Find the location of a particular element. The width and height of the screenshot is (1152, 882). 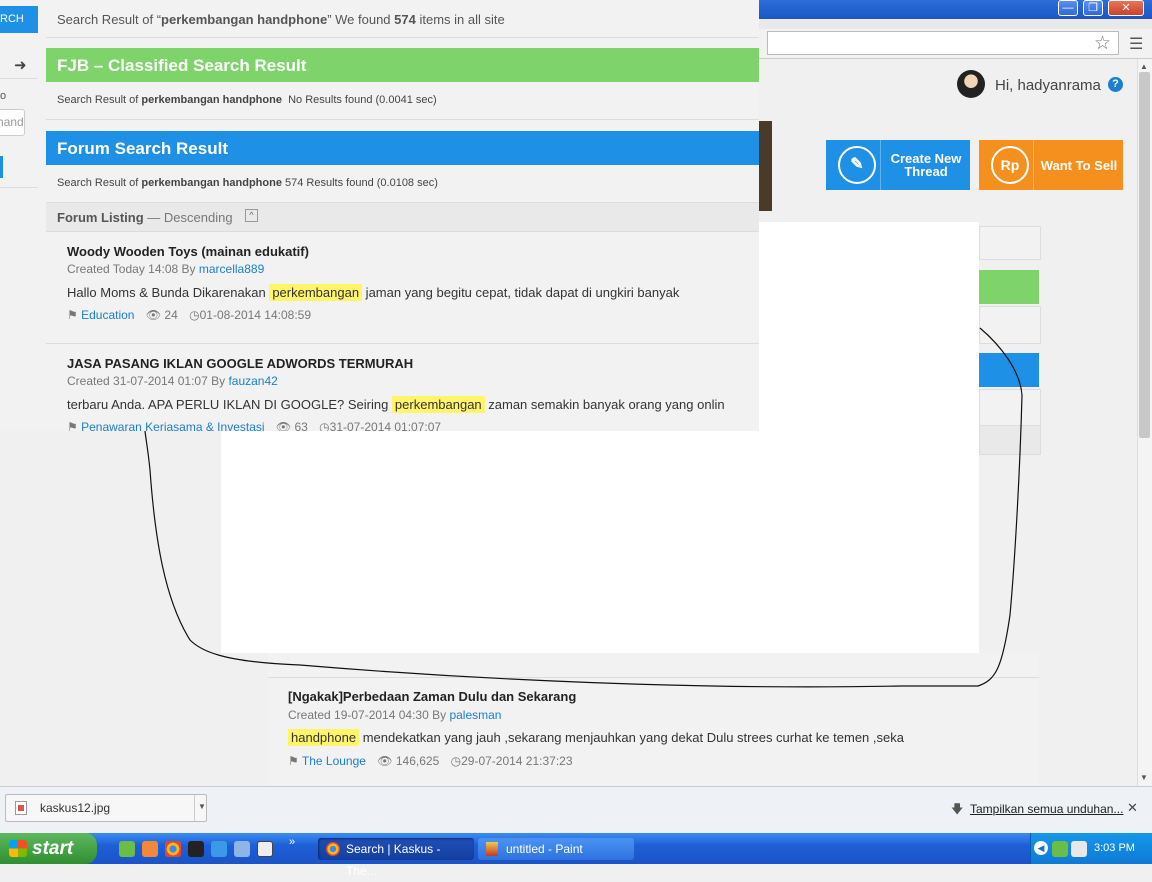

download-item: kaskus12.jpg ▼ is located at coordinates (106, 808).